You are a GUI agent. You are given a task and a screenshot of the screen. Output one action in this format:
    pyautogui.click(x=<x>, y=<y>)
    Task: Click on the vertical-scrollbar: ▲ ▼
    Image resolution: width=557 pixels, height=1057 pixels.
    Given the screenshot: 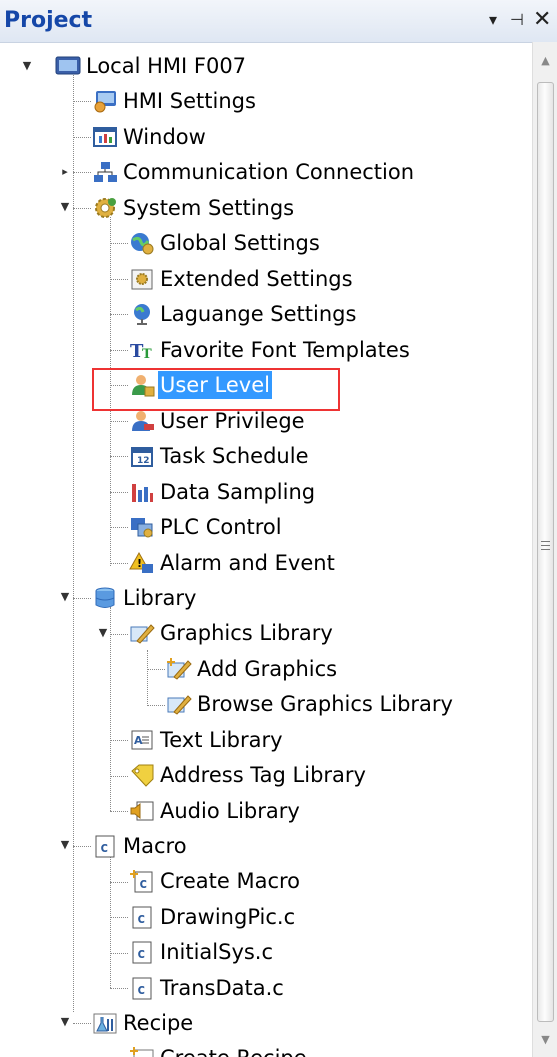 What is the action you would take?
    pyautogui.click(x=544, y=549)
    